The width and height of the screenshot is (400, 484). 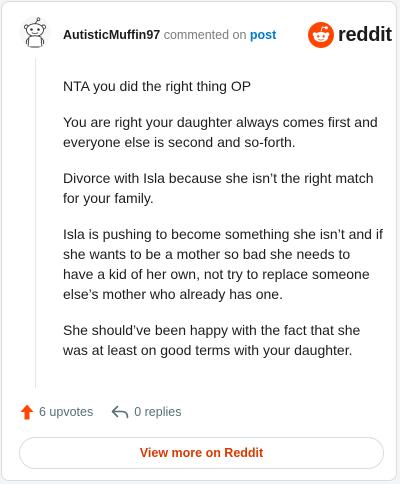 I want to click on reddit-snoo-icon, so click(x=321, y=35).